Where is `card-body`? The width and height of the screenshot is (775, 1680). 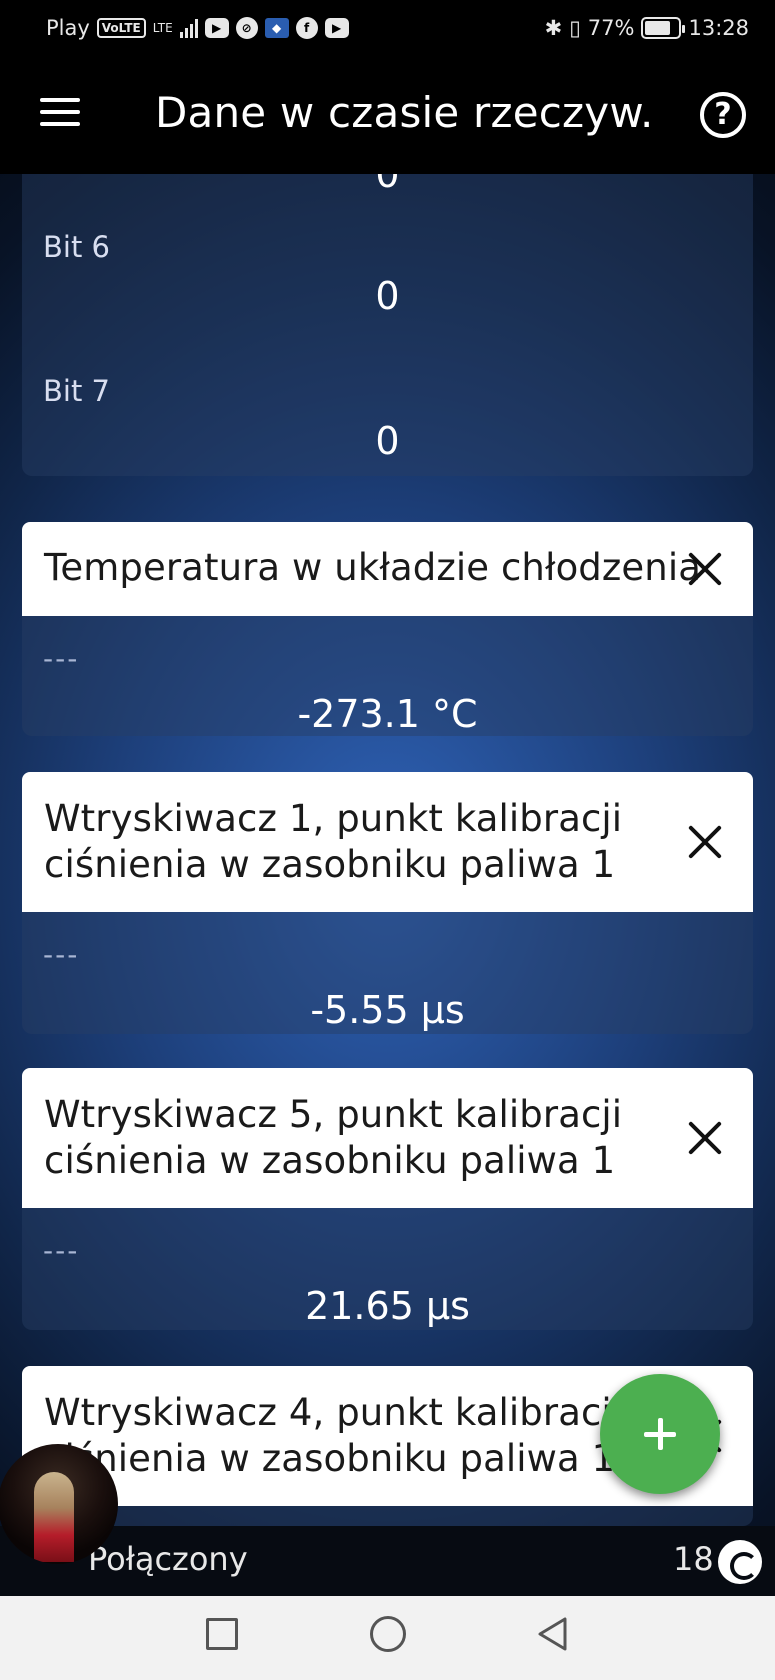 card-body is located at coordinates (387, 1516).